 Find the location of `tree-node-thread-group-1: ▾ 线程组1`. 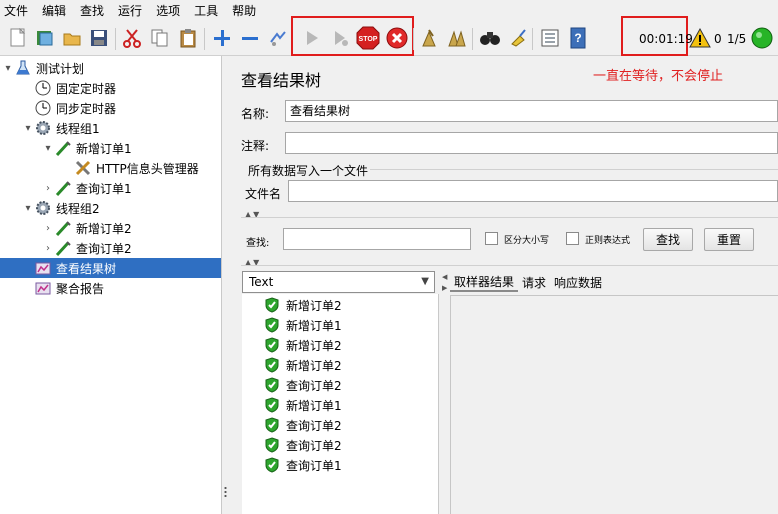

tree-node-thread-group-1: ▾ 线程组1 is located at coordinates (61, 128).